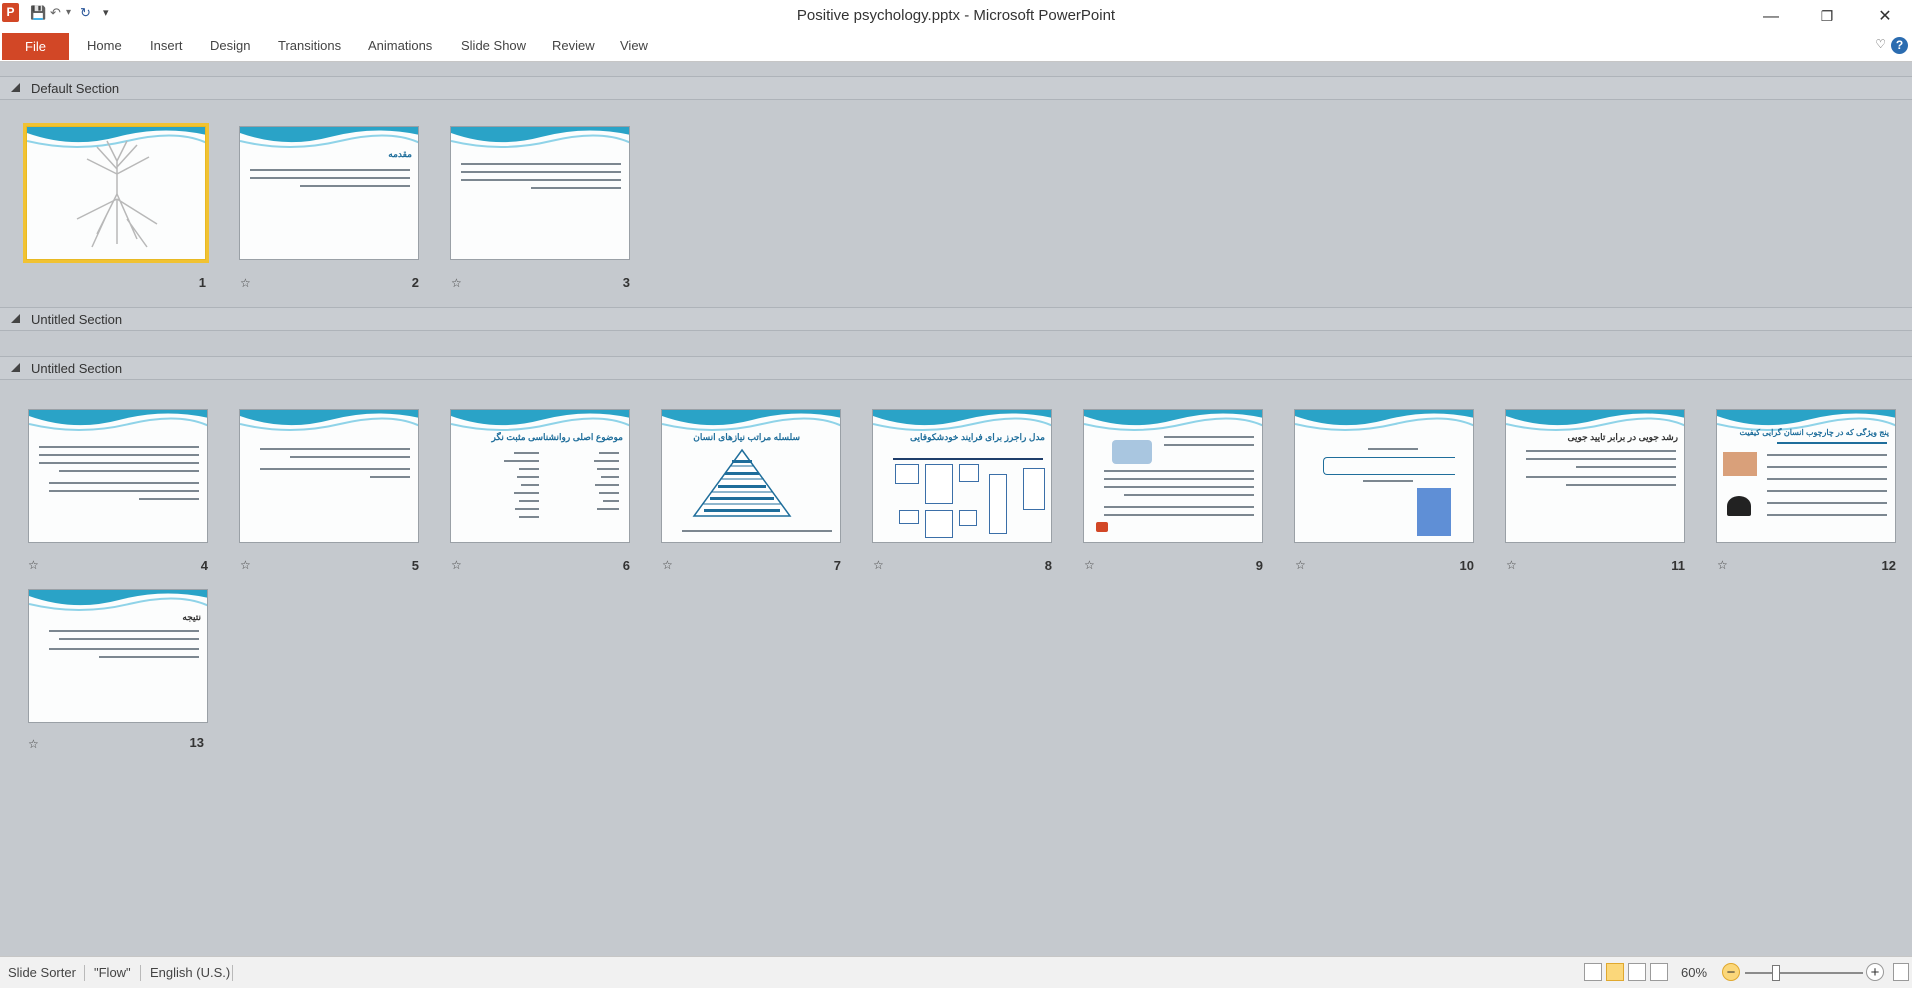 This screenshot has width=1912, height=988. Describe the element at coordinates (1827, 16) in the screenshot. I see `restore-button: ❐` at that location.